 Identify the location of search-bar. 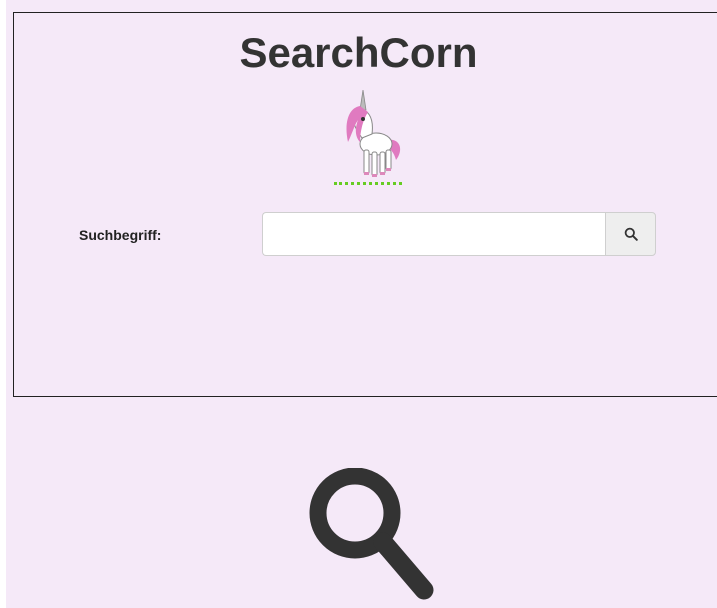
(459, 234).